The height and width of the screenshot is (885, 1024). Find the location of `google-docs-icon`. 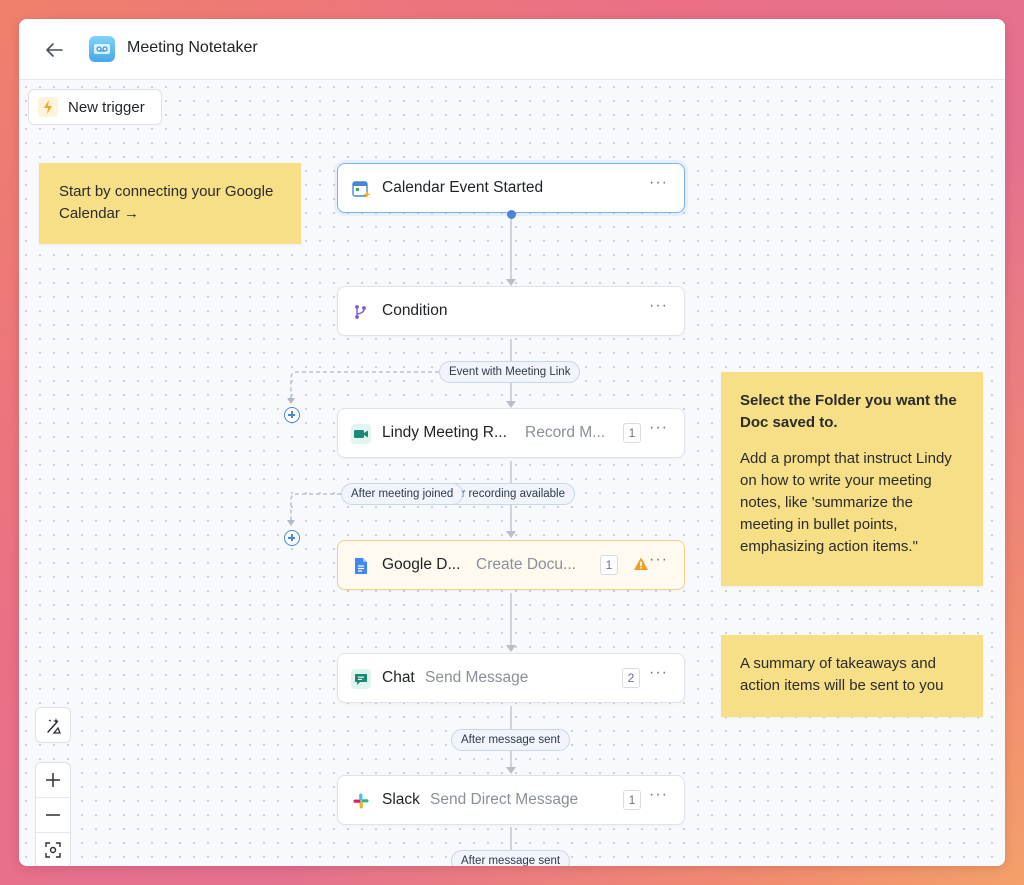

google-docs-icon is located at coordinates (361, 566).